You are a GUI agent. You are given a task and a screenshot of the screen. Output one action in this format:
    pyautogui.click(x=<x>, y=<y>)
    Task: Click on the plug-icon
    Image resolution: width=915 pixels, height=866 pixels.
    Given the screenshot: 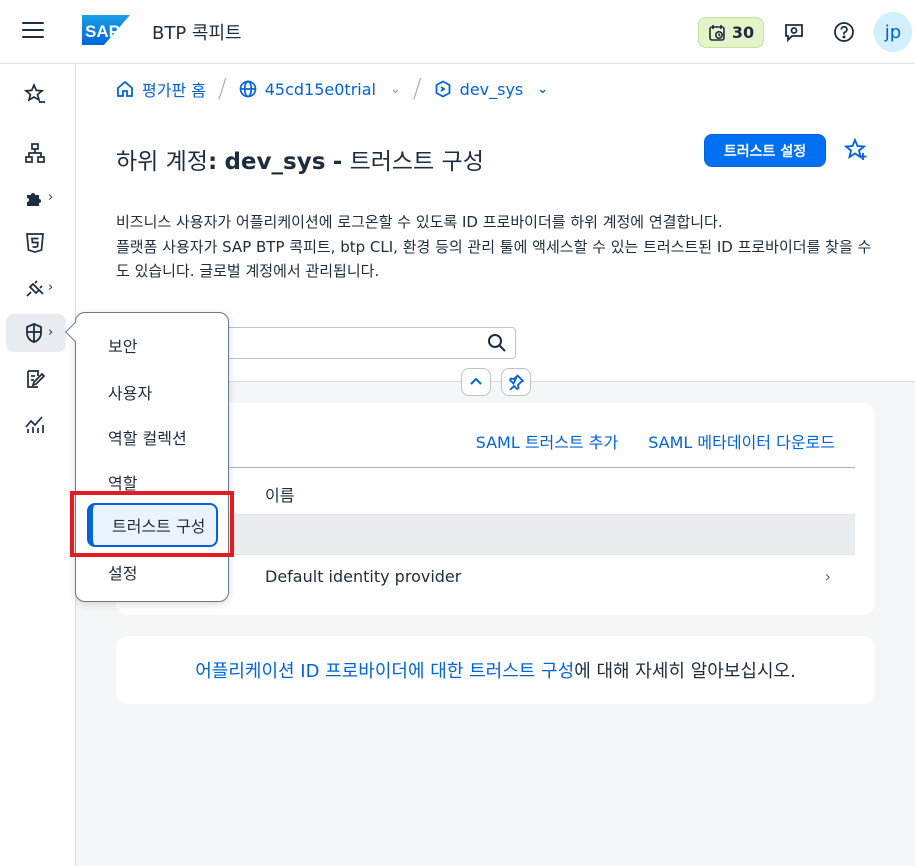 What is the action you would take?
    pyautogui.click(x=35, y=288)
    